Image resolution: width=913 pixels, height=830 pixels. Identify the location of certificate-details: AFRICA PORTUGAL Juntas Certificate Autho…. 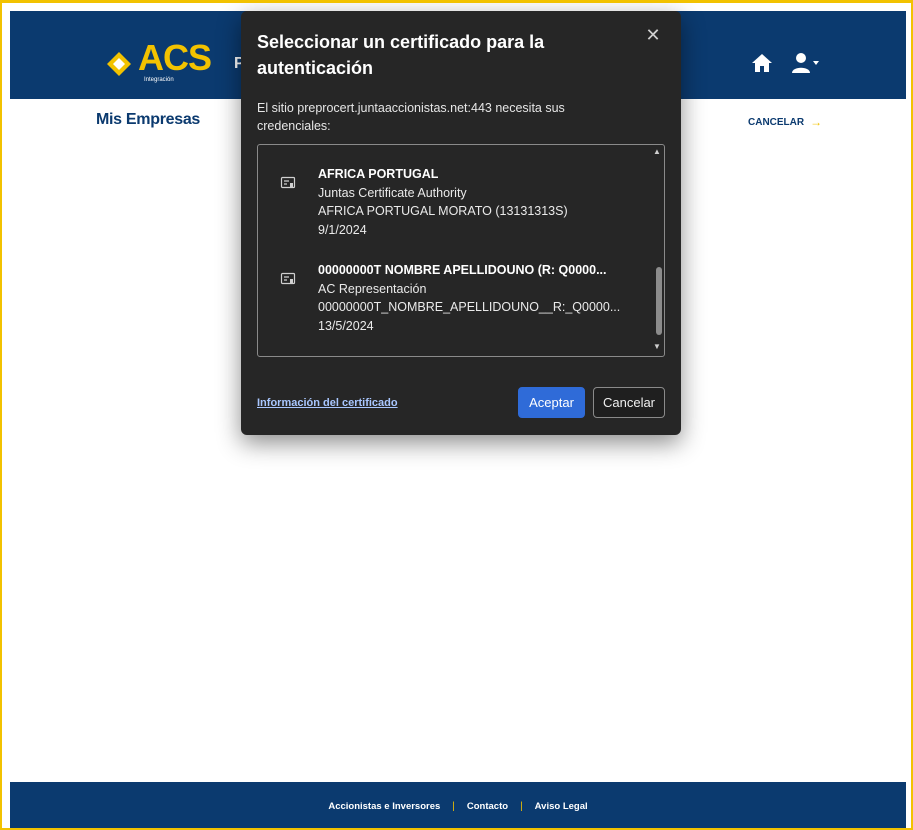
(443, 202).